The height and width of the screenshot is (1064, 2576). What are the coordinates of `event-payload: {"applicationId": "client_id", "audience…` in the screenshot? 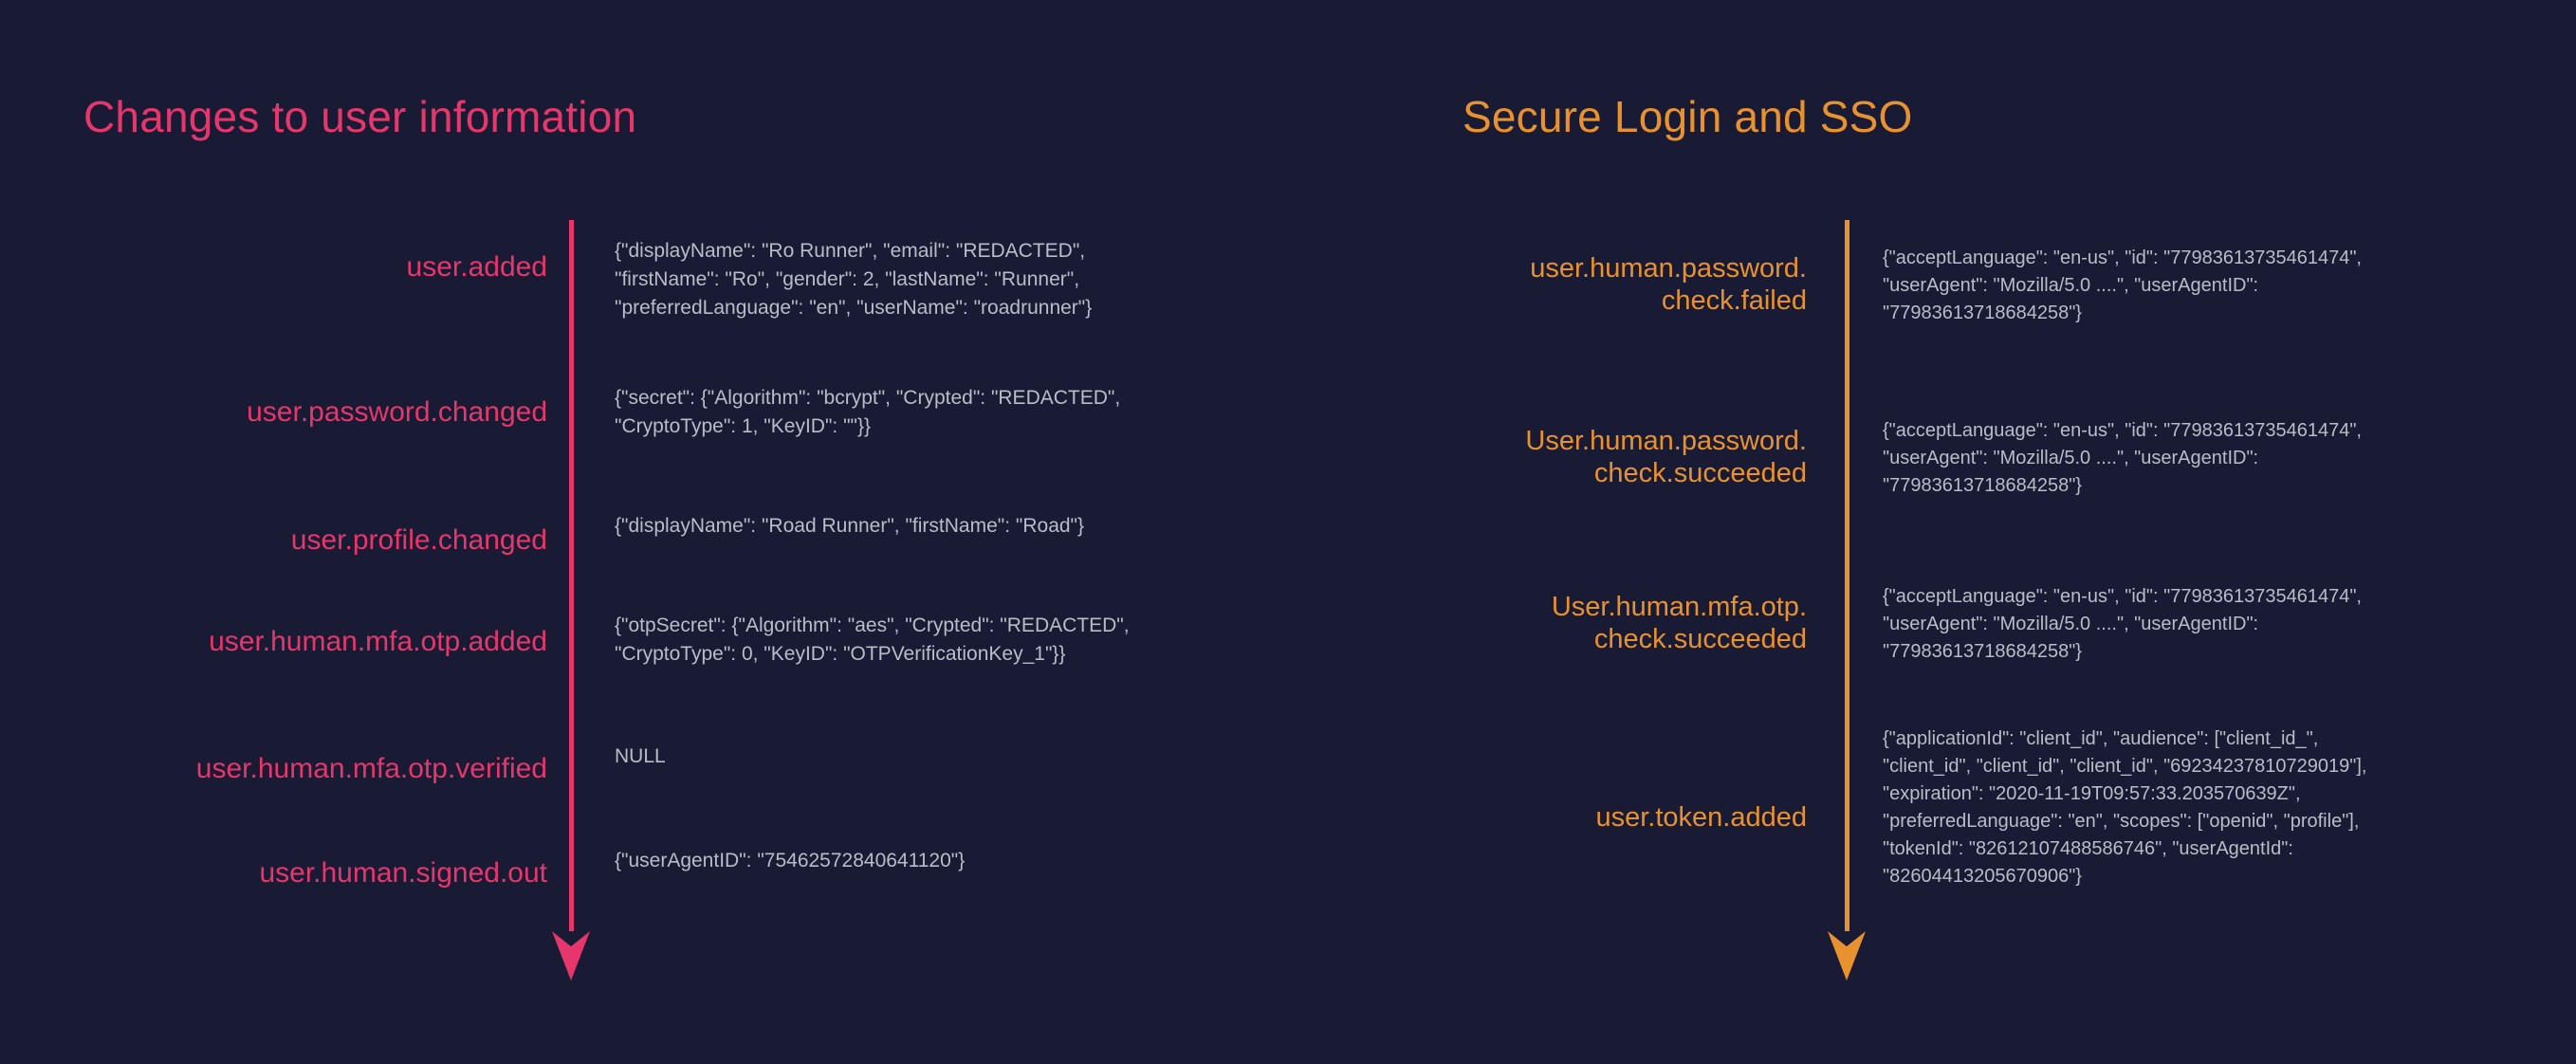 It's located at (2125, 807).